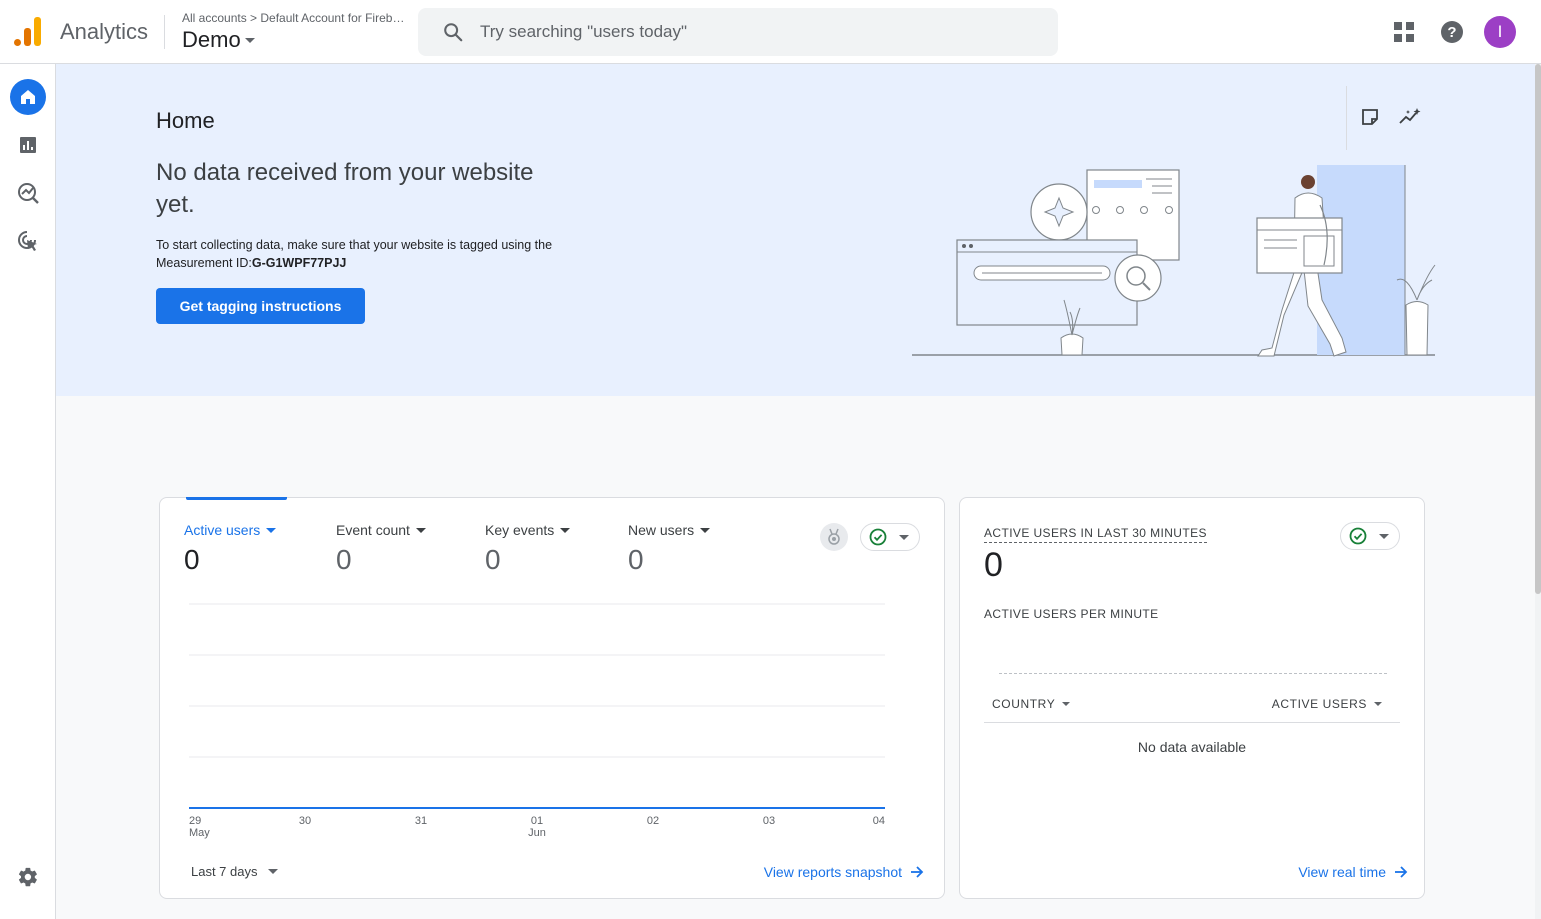 This screenshot has width=1541, height=919. I want to click on check-circle-icon, so click(1358, 536).